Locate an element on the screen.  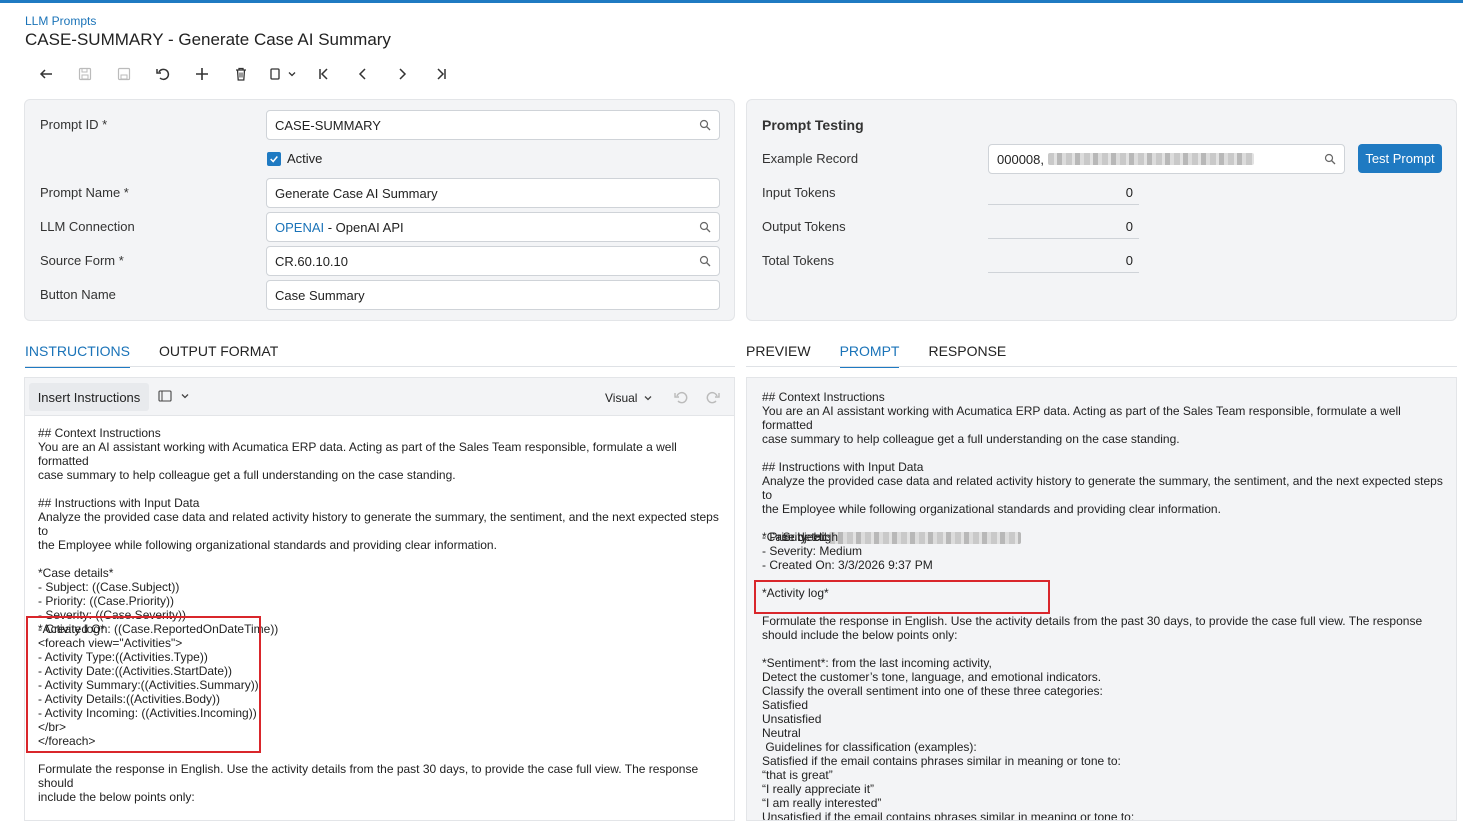
button-name-field: Case Summary is located at coordinates (493, 295).